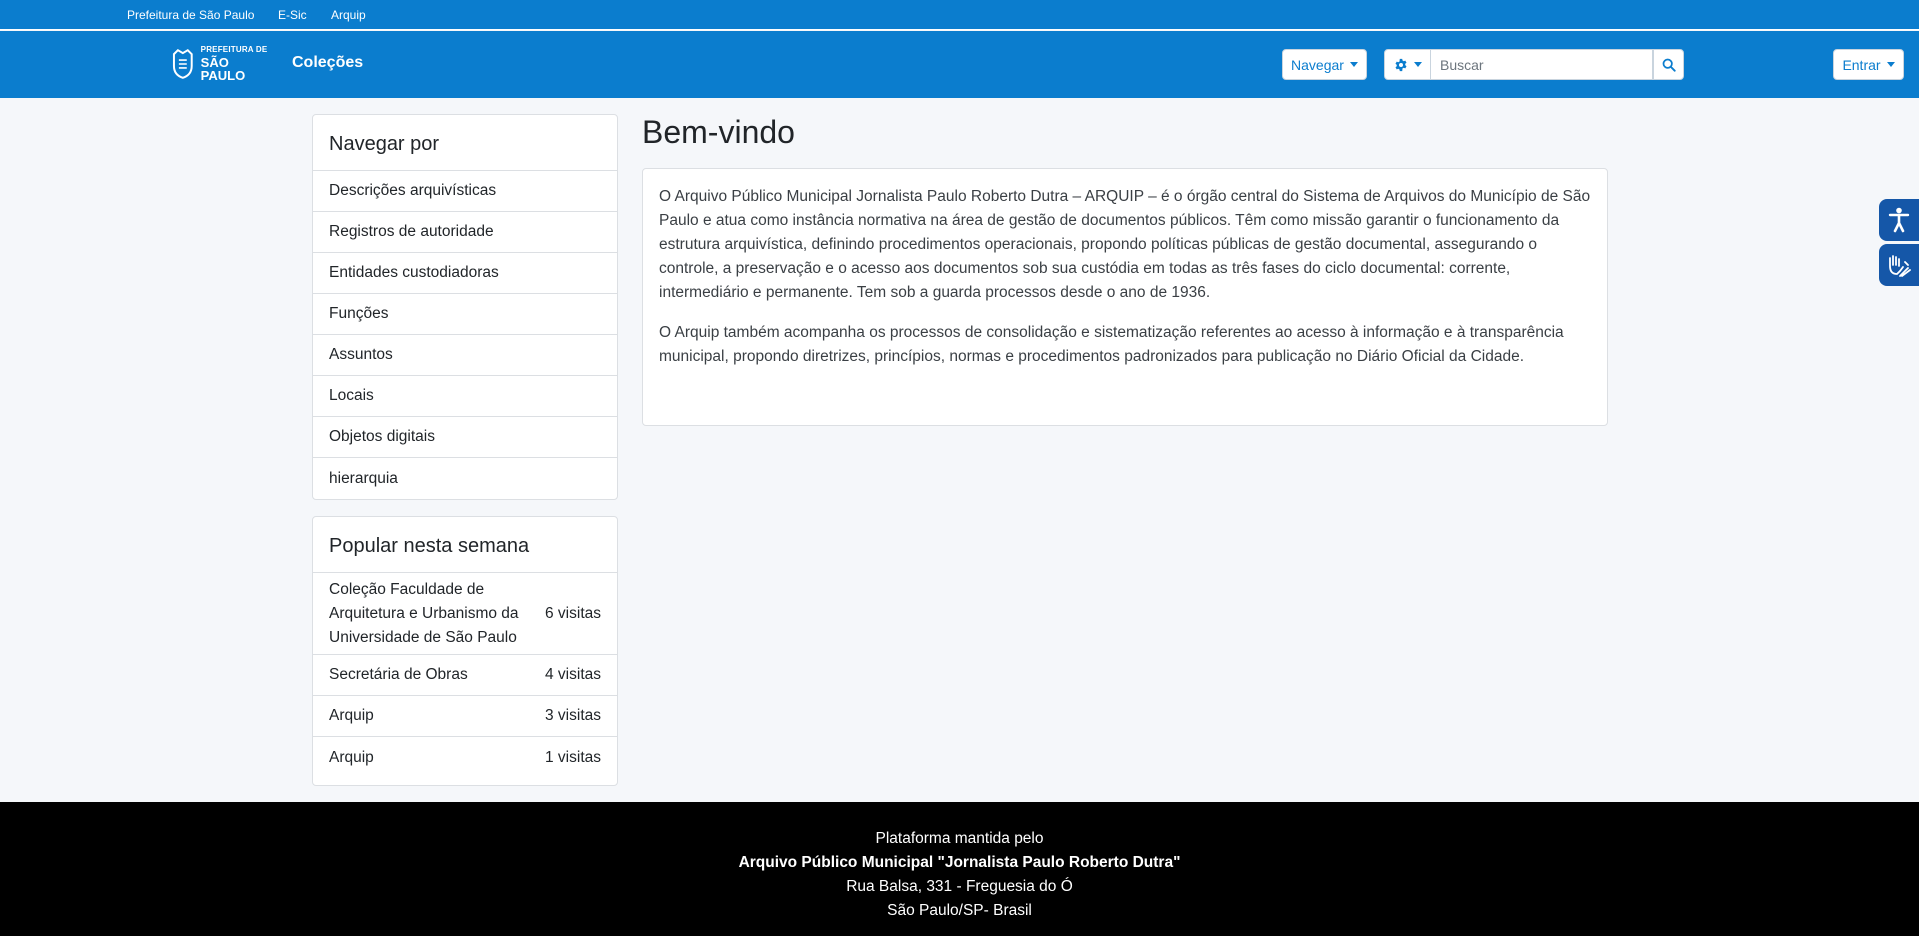  I want to click on browse-item-assuntos: Assuntos, so click(465, 355).